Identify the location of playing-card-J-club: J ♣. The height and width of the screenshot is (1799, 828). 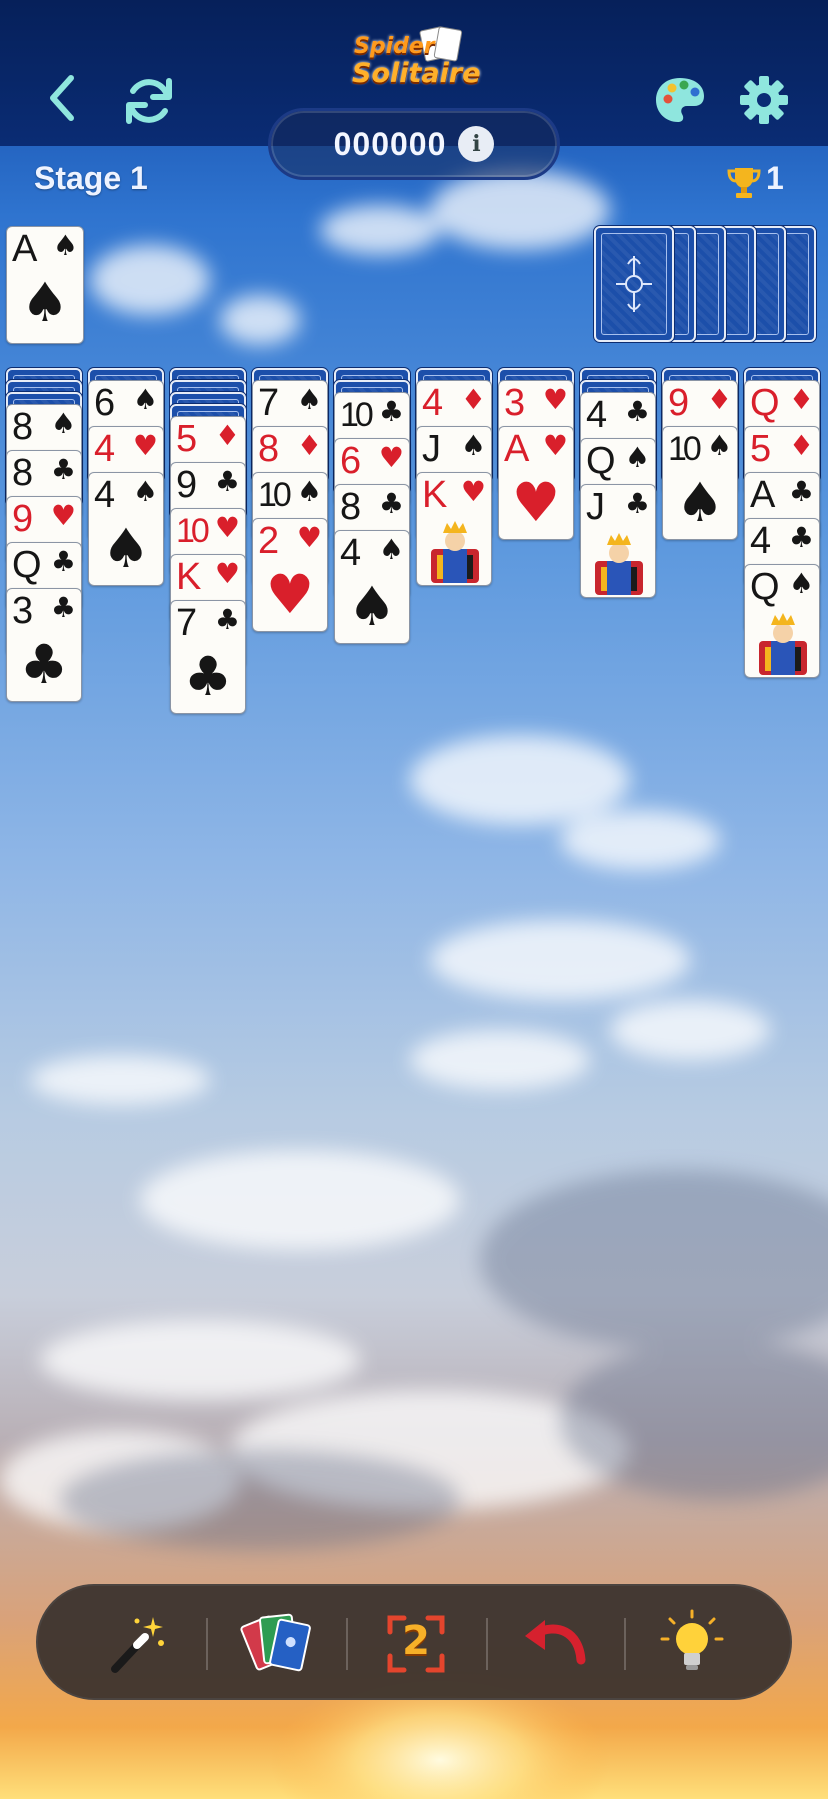
(618, 541).